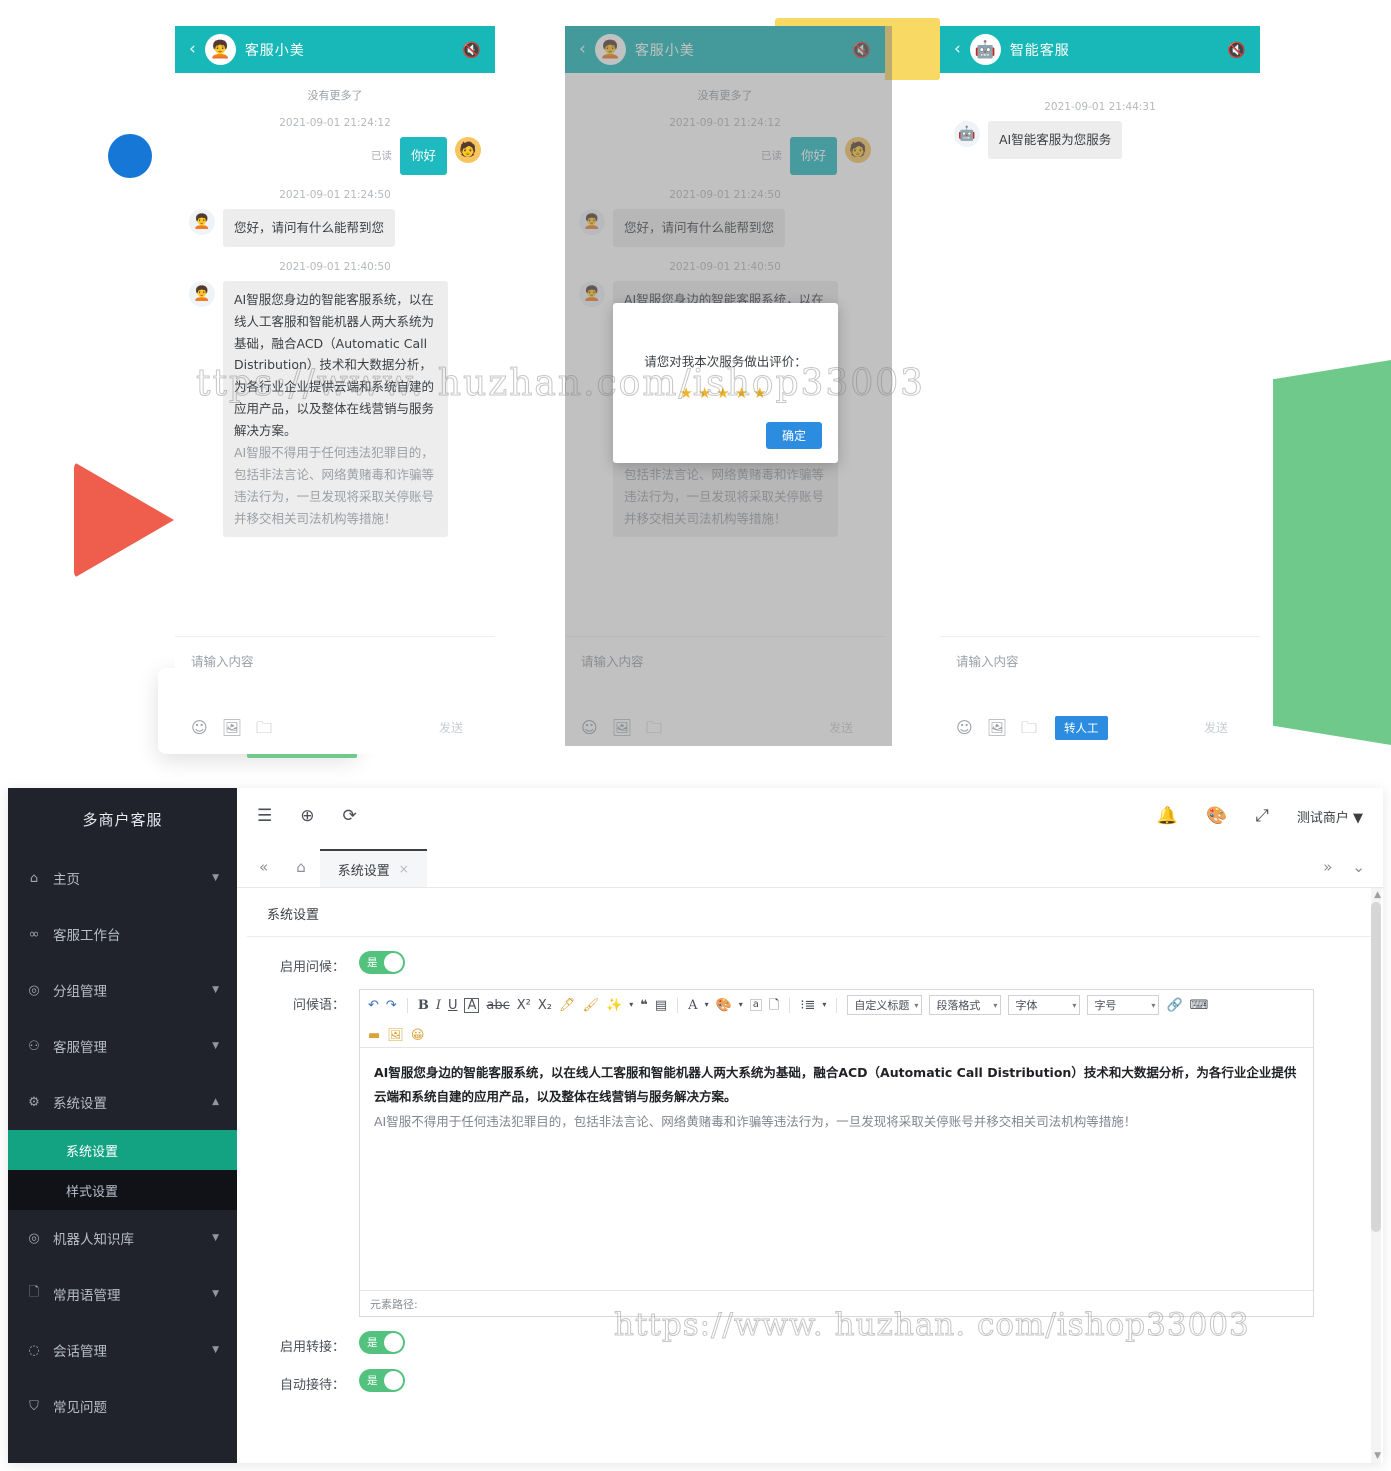 Image resolution: width=1391 pixels, height=1471 pixels. I want to click on toggle-enable-transfer: 是, so click(382, 1342).